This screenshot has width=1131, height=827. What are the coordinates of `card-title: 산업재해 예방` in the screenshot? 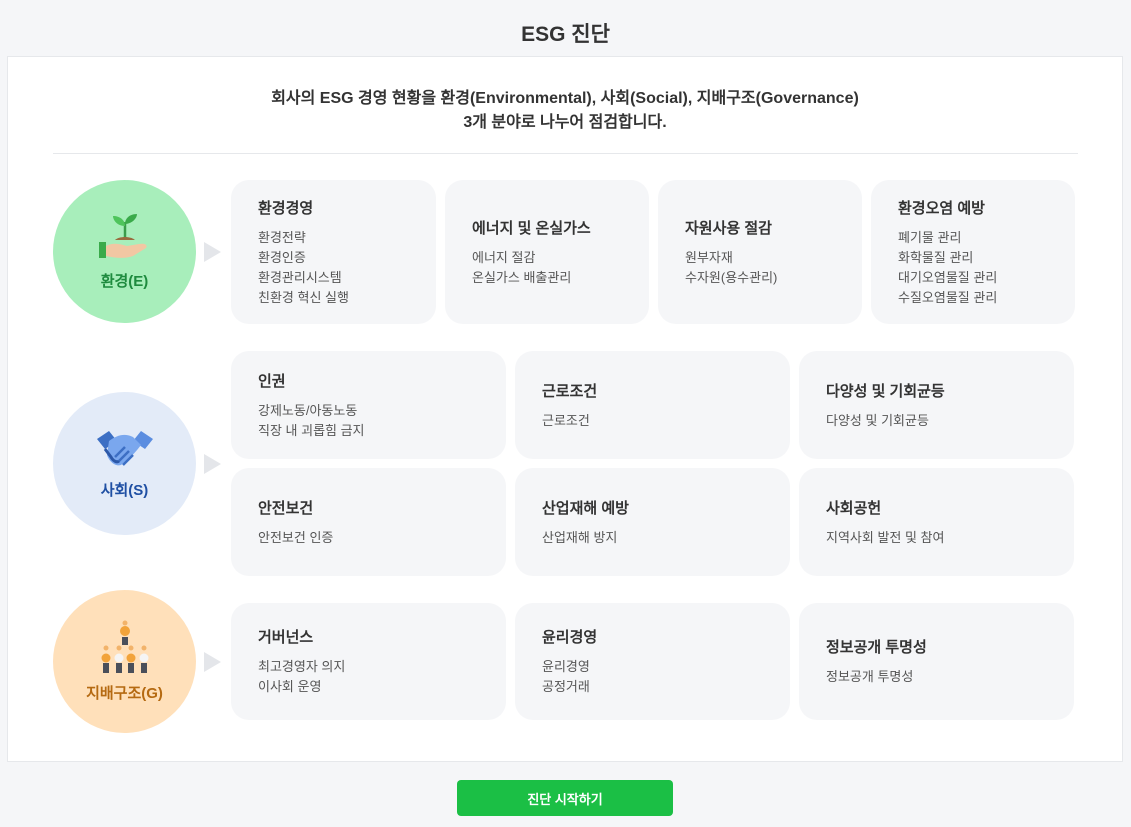 It's located at (585, 508).